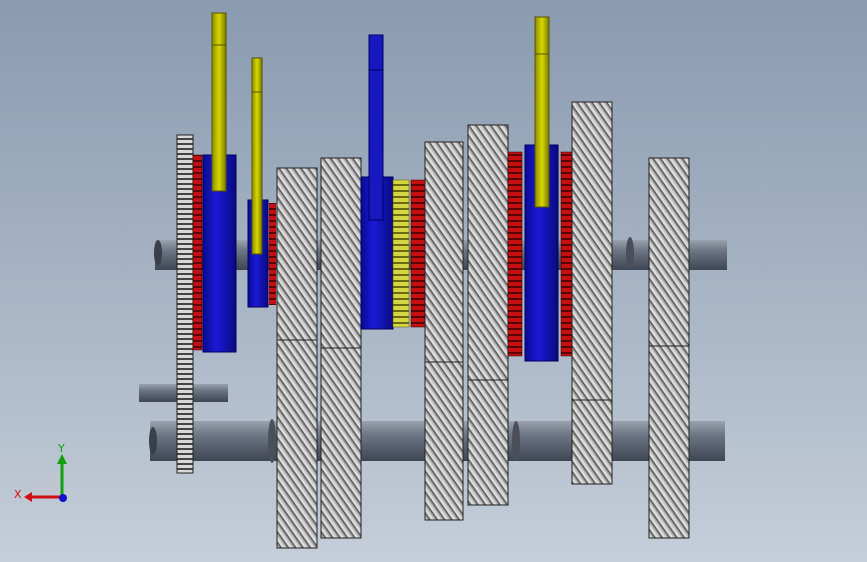  What do you see at coordinates (401, 253) in the screenshot?
I see `idler-gear` at bounding box center [401, 253].